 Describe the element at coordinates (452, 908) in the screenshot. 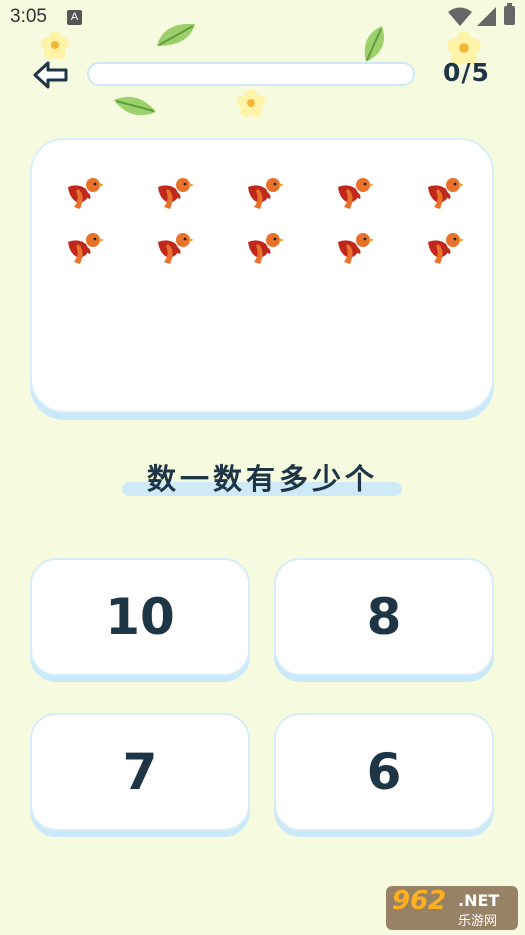

I see `watermark-logo: 962 .NET 乐游网` at that location.